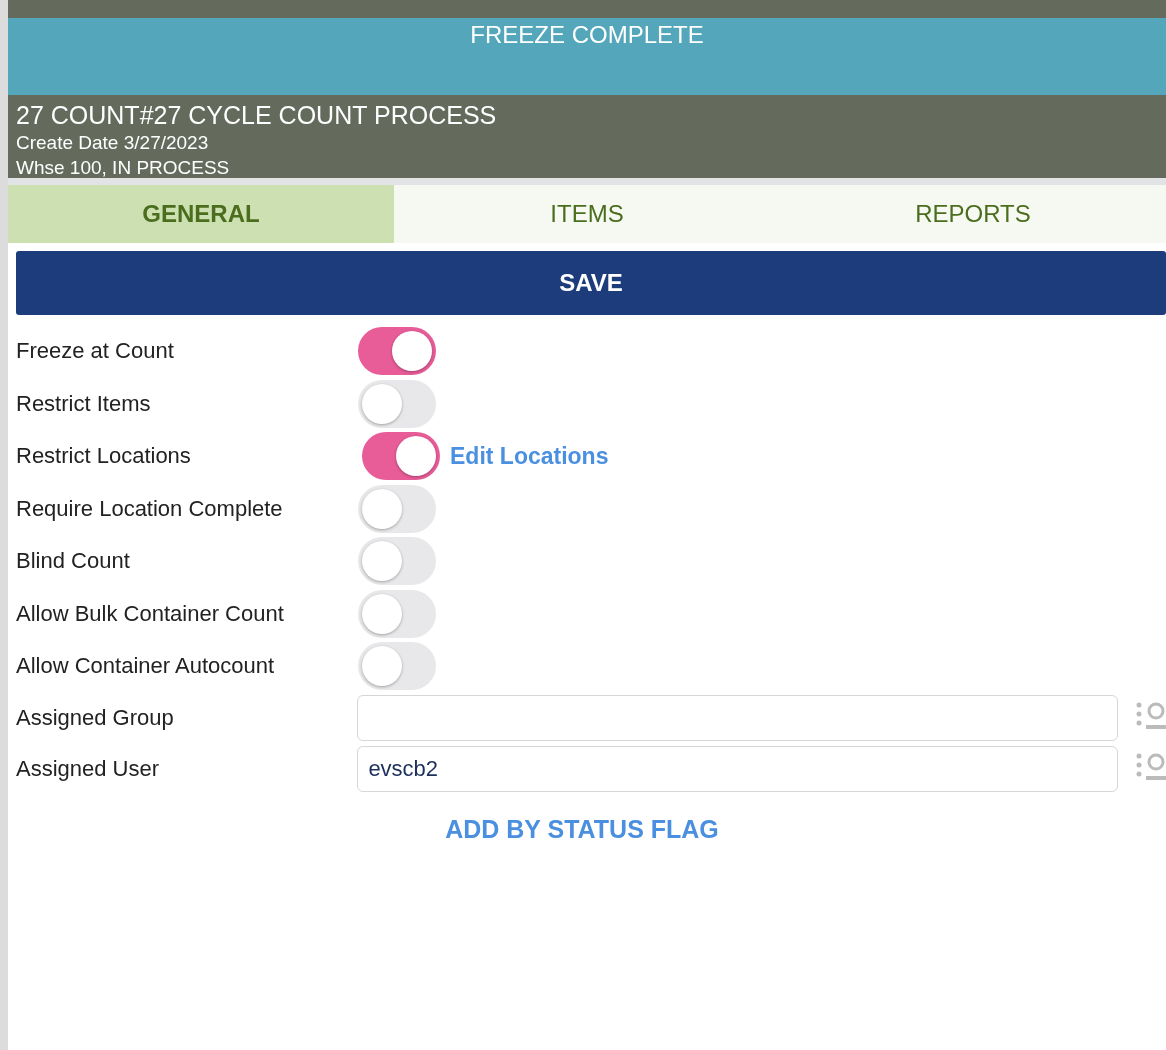 The image size is (1166, 1050). What do you see at coordinates (104, 456) in the screenshot?
I see `setting-label: Restrict Locations` at bounding box center [104, 456].